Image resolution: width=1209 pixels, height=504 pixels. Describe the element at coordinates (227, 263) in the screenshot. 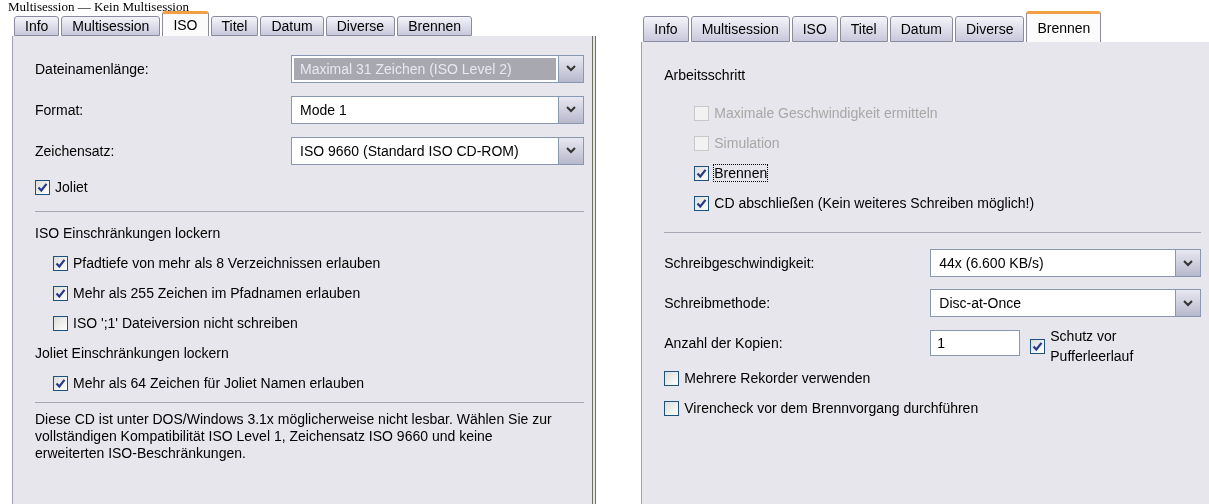

I see `checkbox-label: Pfadtiefe von mehr als 8 Verzeichnissen erlauben` at that location.